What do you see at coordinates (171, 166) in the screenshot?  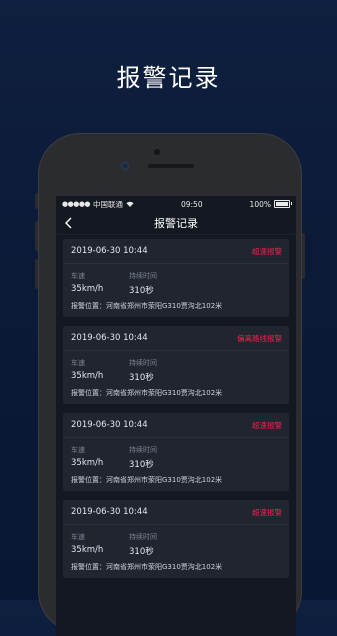 I see `earpiece-speaker` at bounding box center [171, 166].